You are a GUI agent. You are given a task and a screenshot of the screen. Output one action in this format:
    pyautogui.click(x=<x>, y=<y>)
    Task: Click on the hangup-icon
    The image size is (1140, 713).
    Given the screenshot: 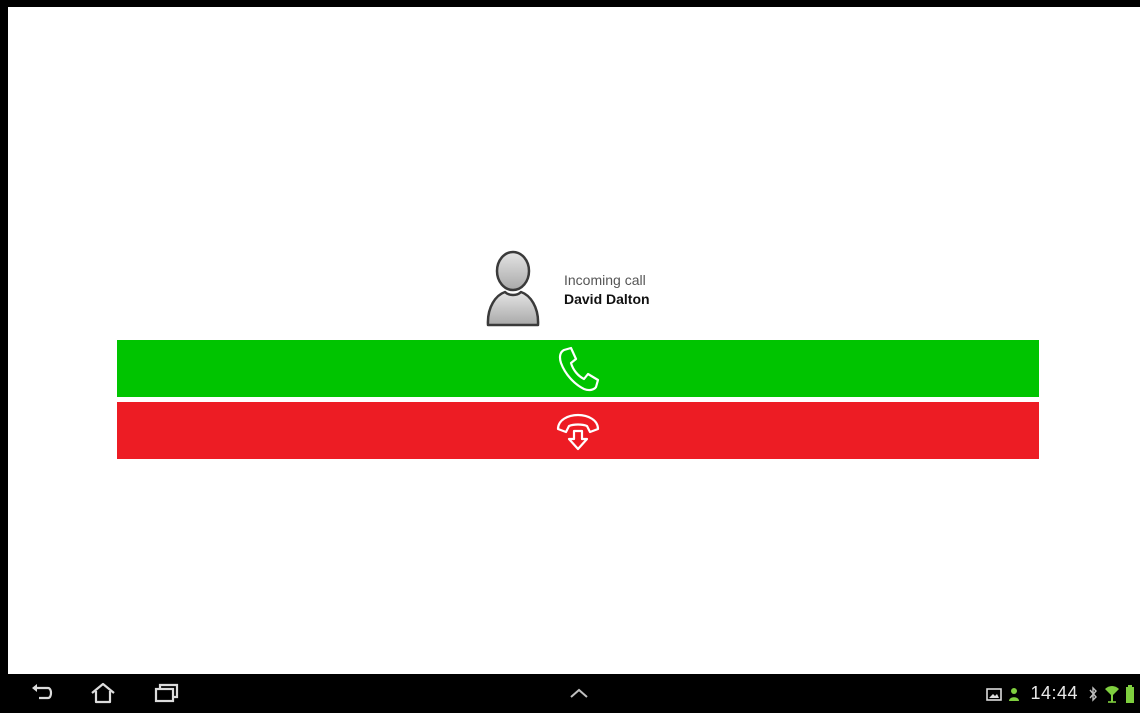 What is the action you would take?
    pyautogui.click(x=578, y=431)
    